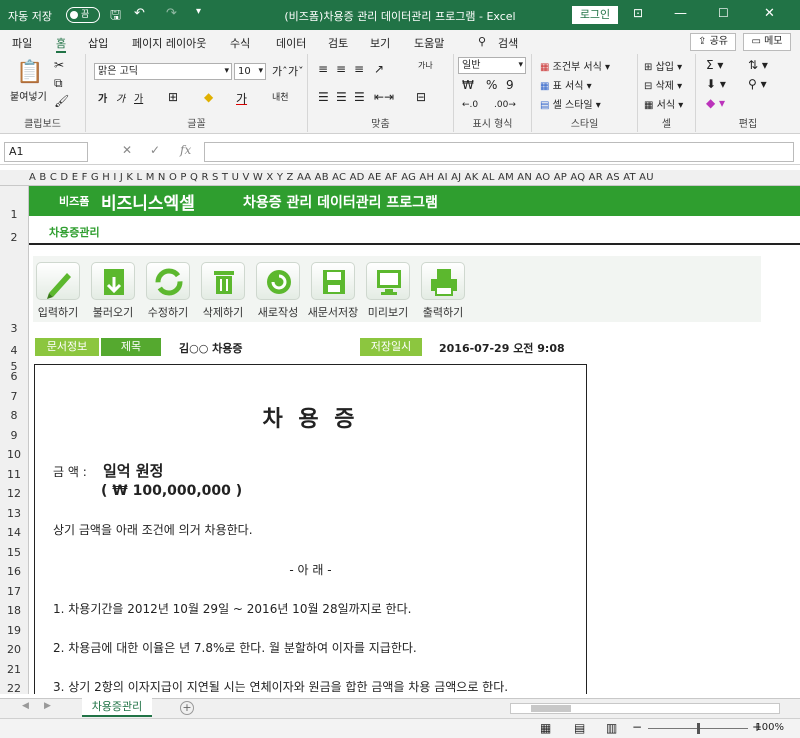 This screenshot has height=738, width=800. I want to click on font-name-select: 맑은 고딕, so click(163, 71).